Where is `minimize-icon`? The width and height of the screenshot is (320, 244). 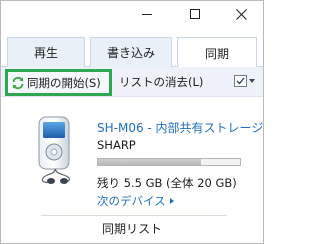
minimize-icon is located at coordinates (147, 14).